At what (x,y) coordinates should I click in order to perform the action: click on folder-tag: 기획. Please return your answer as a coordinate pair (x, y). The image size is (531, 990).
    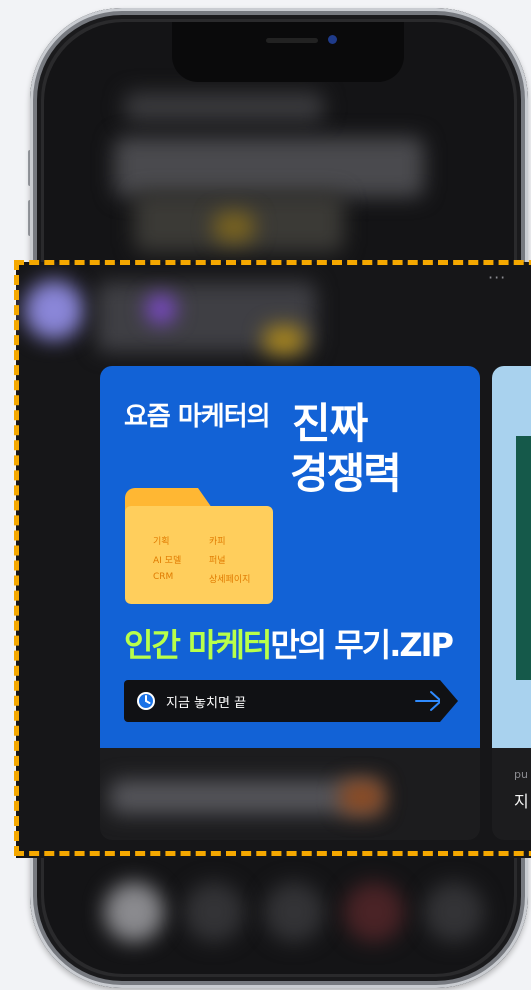
    Looking at the image, I should click on (161, 542).